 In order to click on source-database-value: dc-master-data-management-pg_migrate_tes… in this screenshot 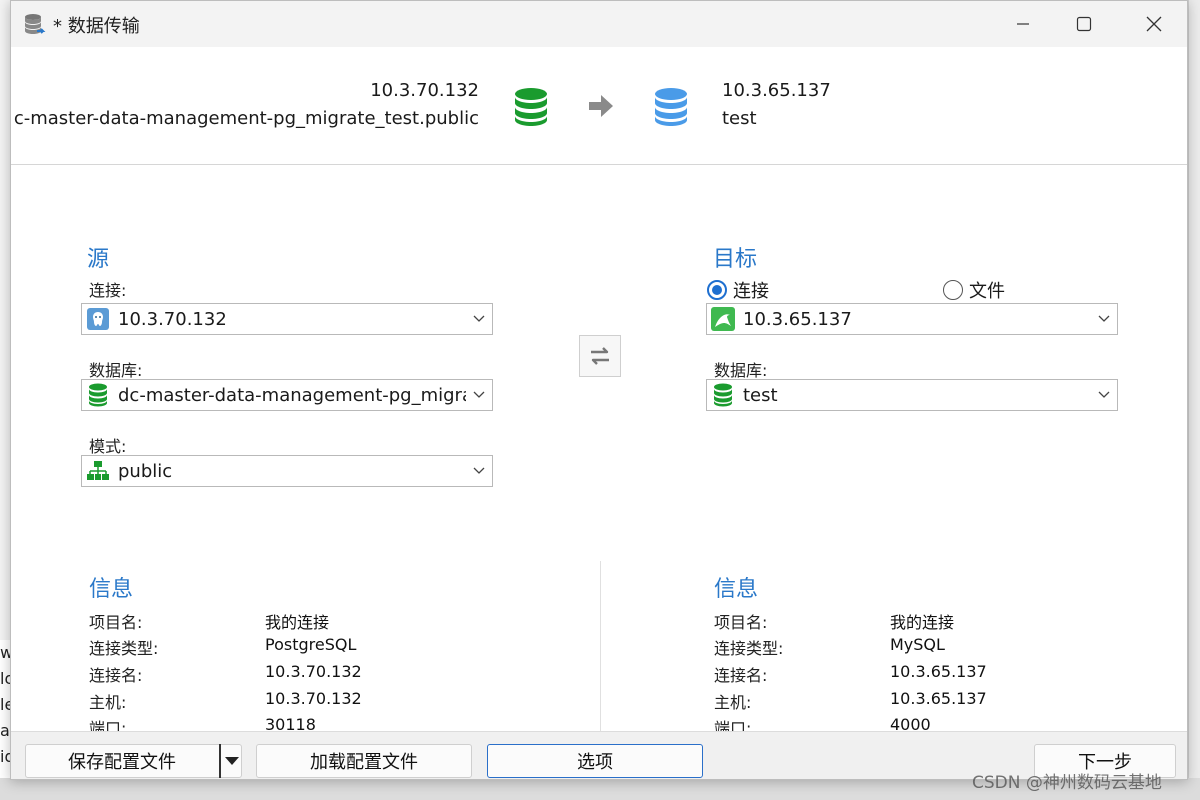, I will do `click(292, 395)`.